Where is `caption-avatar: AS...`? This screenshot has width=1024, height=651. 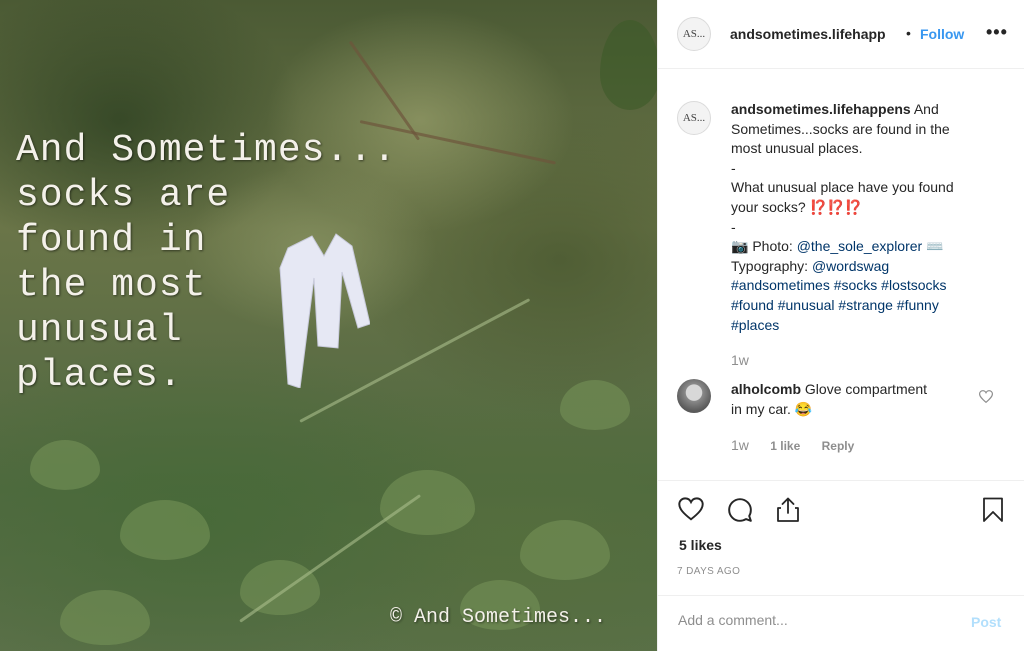
caption-avatar: AS... is located at coordinates (694, 118).